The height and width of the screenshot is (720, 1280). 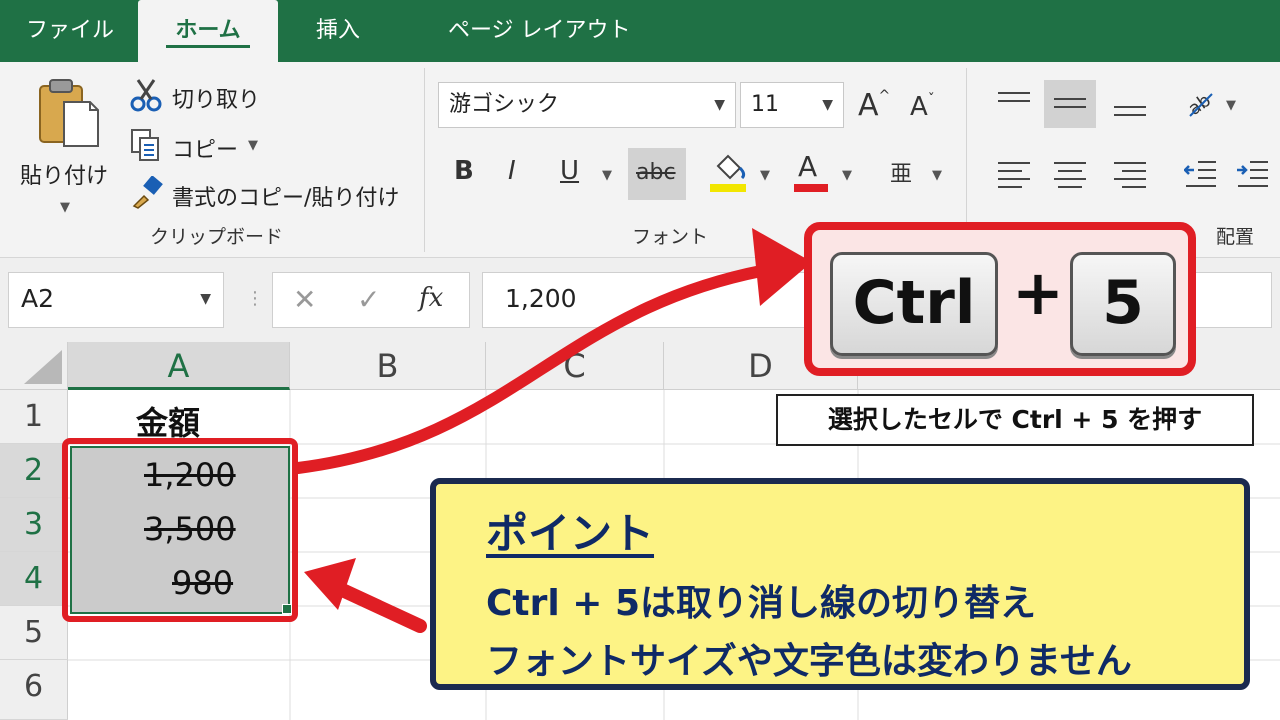 I want to click on underline-dropdown-icon: ▼, so click(x=607, y=175).